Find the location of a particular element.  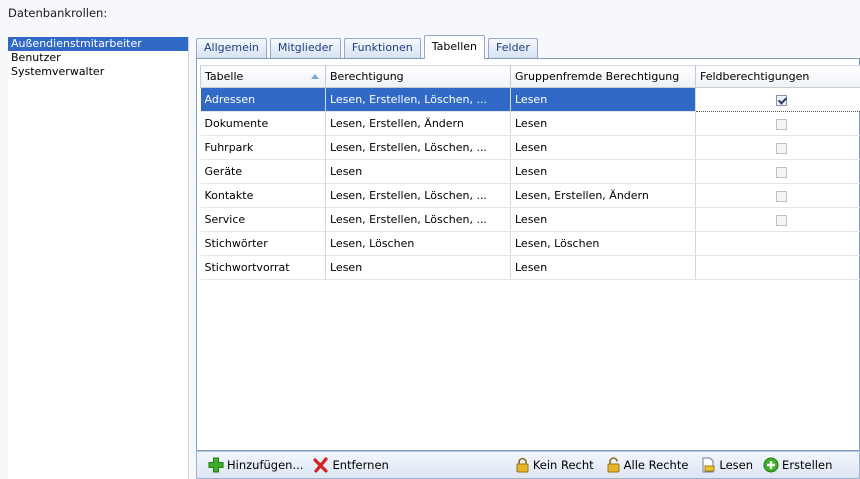

lock-closed-icon is located at coordinates (522, 465).